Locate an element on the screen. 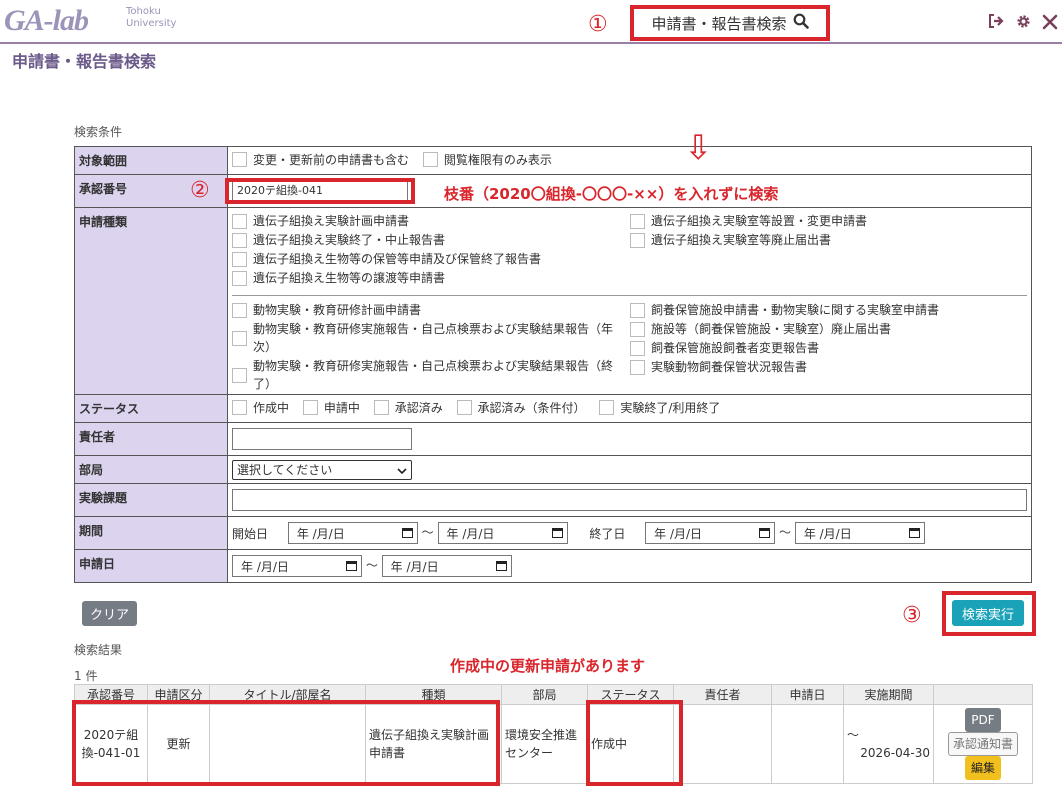 This screenshot has height=800, width=1062. row-apply-date is located at coordinates (807, 744).